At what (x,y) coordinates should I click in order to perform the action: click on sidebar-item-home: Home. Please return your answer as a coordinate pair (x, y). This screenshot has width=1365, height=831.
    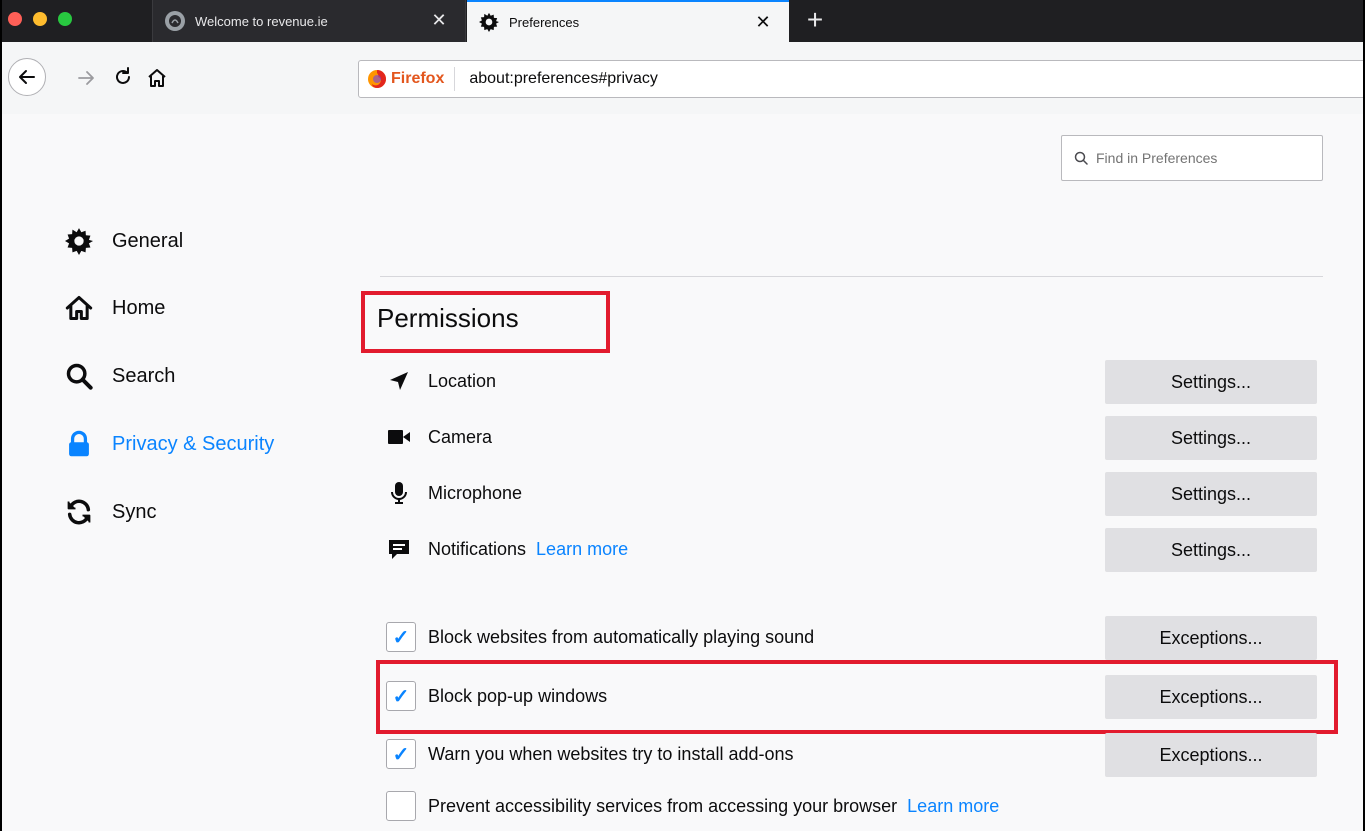
    Looking at the image, I should click on (114, 308).